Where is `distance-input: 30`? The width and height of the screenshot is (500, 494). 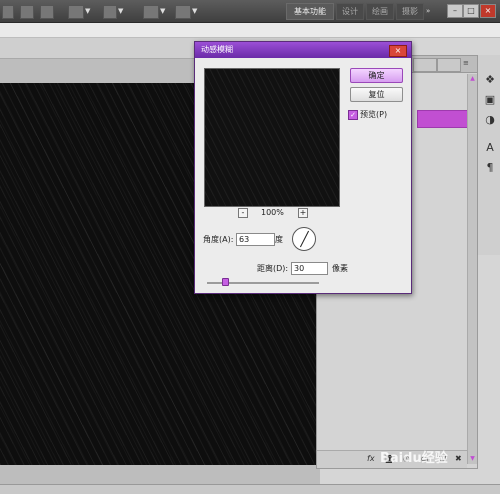 distance-input: 30 is located at coordinates (309, 268).